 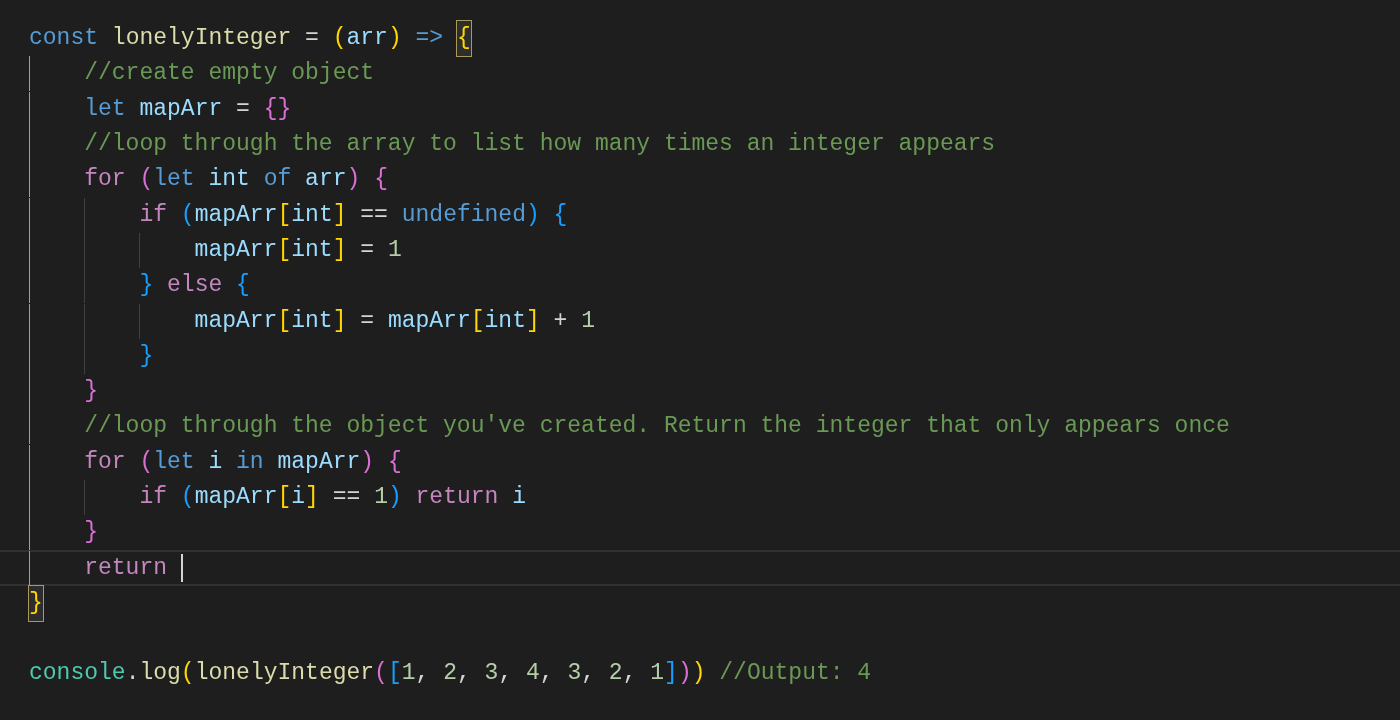 What do you see at coordinates (298, 215) in the screenshot?
I see `code-line: if (mapArr[int] == undefined) {` at bounding box center [298, 215].